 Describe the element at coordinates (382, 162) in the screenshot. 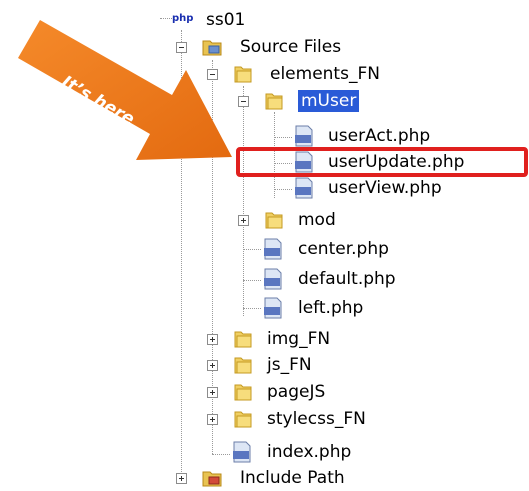

I see `highlight-box` at that location.